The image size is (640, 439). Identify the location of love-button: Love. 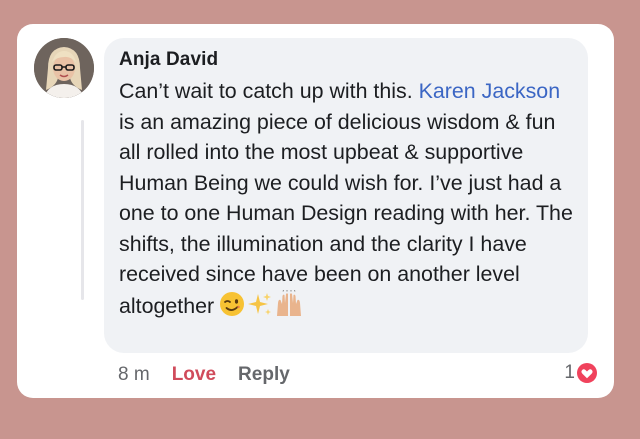
(194, 375).